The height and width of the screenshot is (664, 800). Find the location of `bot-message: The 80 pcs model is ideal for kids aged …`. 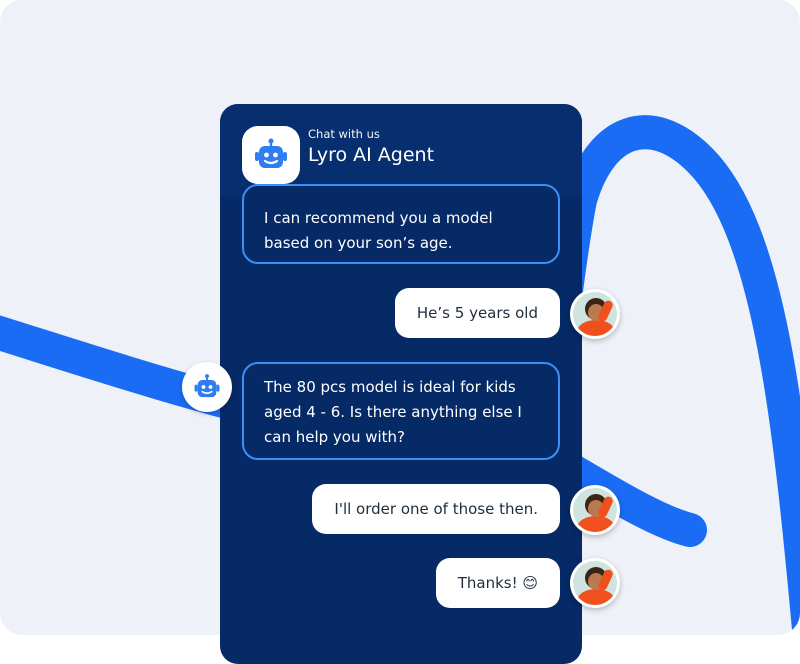

bot-message: The 80 pcs model is ideal for kids aged … is located at coordinates (401, 411).